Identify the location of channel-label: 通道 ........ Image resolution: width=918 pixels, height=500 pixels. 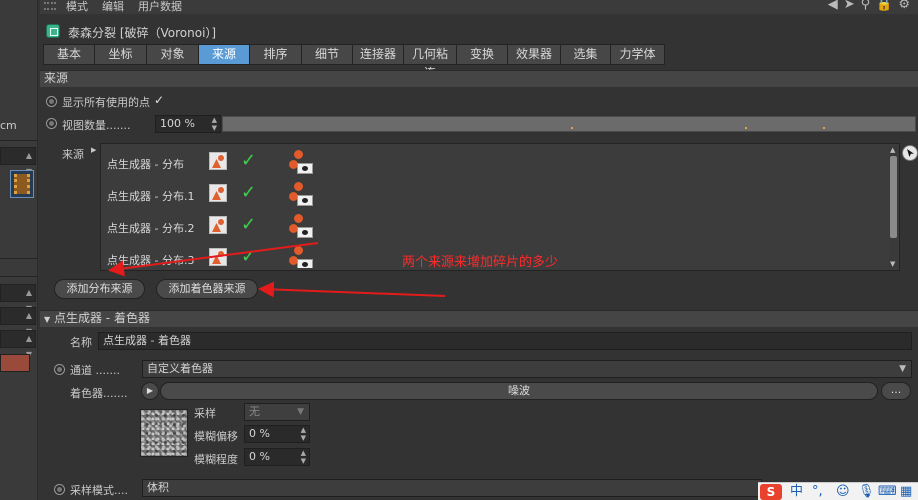
(95, 370).